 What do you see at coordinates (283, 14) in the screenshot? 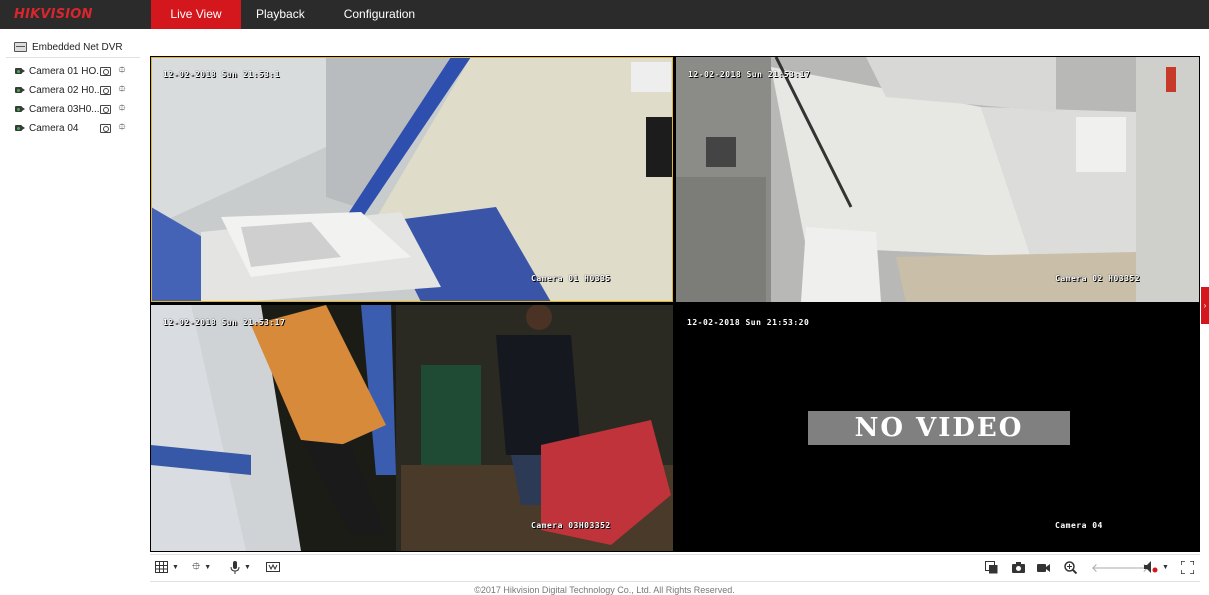
I see `tab-playback: Playback` at bounding box center [283, 14].